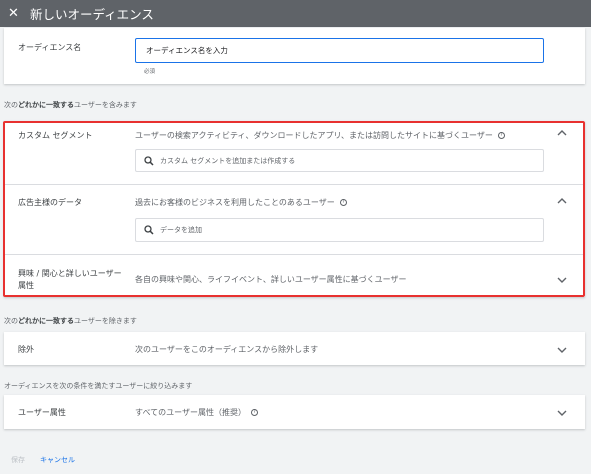  I want to click on dialog-title: 新しいオーディエンス, so click(92, 14).